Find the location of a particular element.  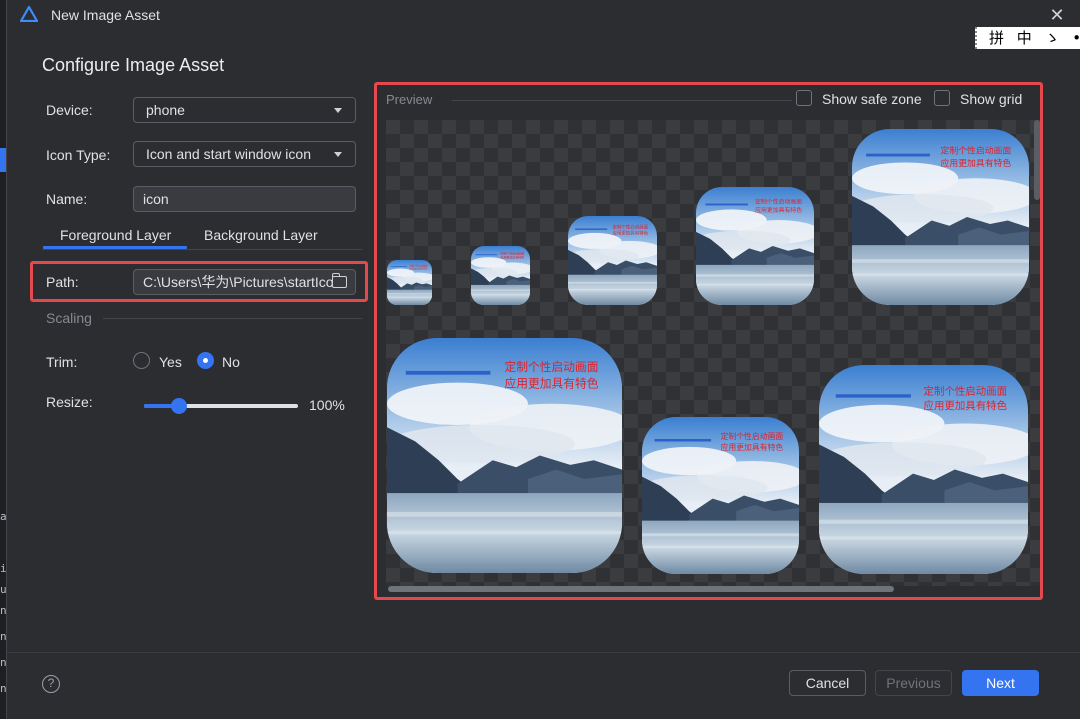

path-input: C:\Users\华为\Pictures\startIco is located at coordinates (244, 282).